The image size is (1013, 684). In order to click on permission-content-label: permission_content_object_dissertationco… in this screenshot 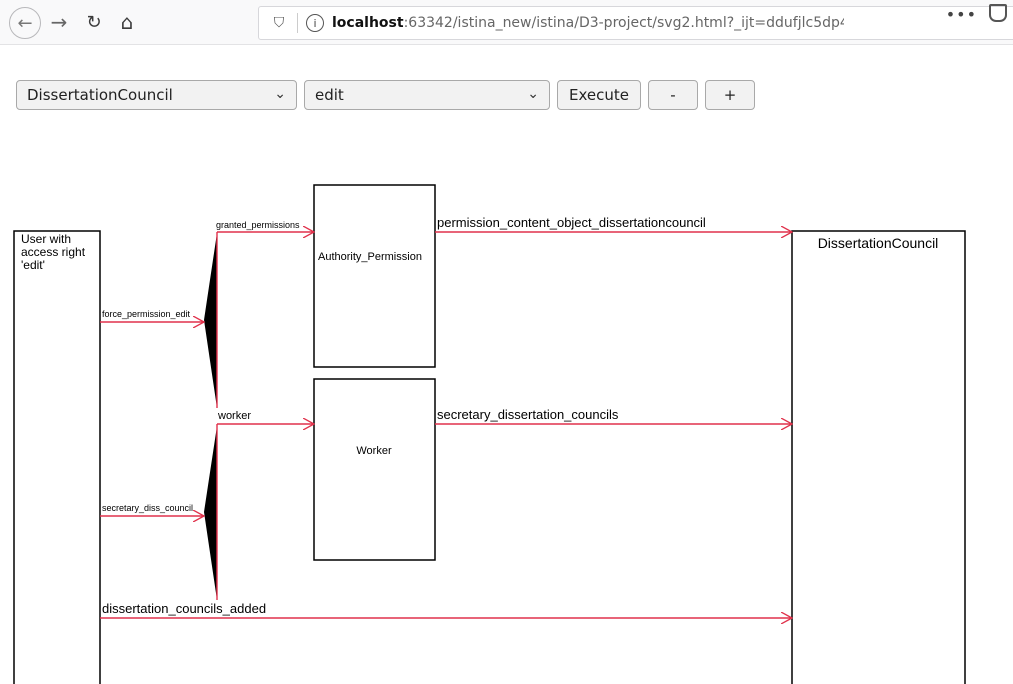, I will do `click(571, 222)`.